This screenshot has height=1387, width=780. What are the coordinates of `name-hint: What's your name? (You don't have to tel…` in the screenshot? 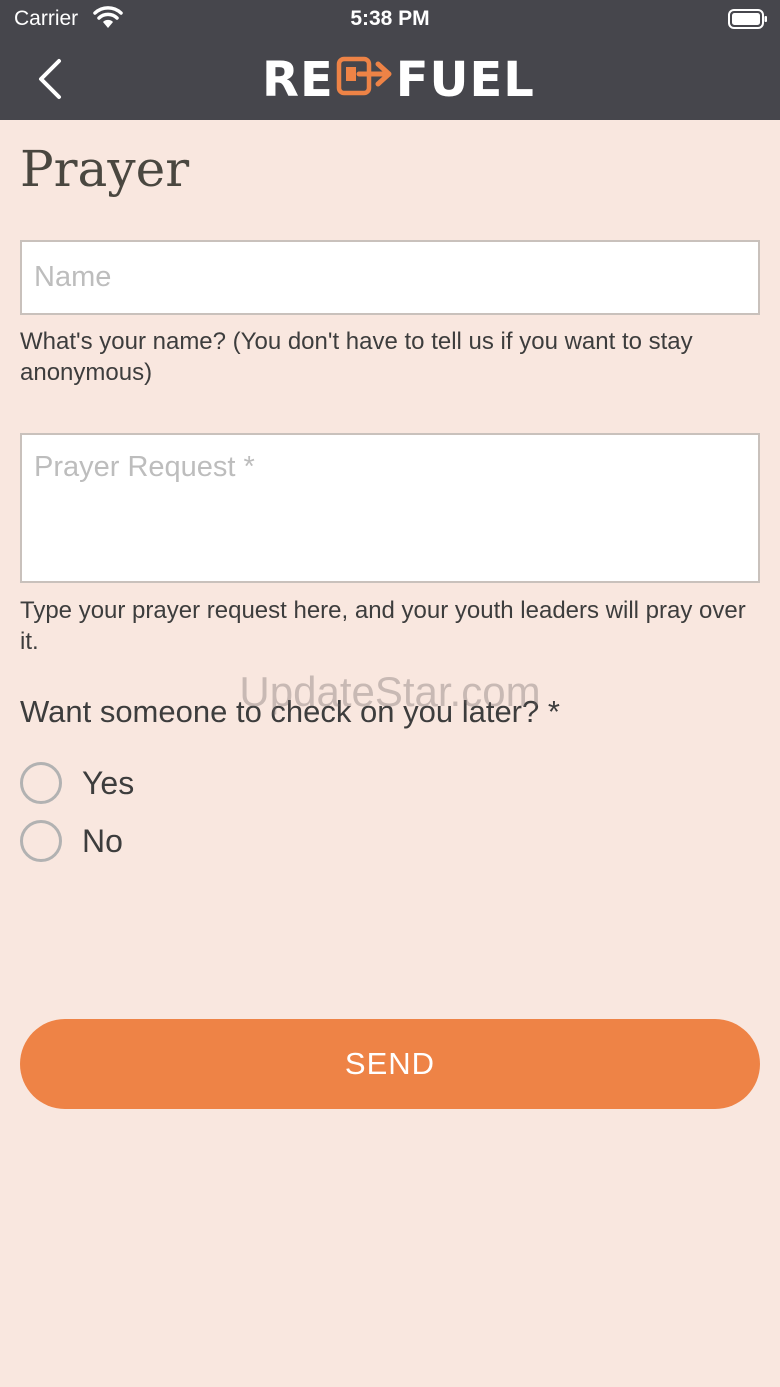 It's located at (356, 357).